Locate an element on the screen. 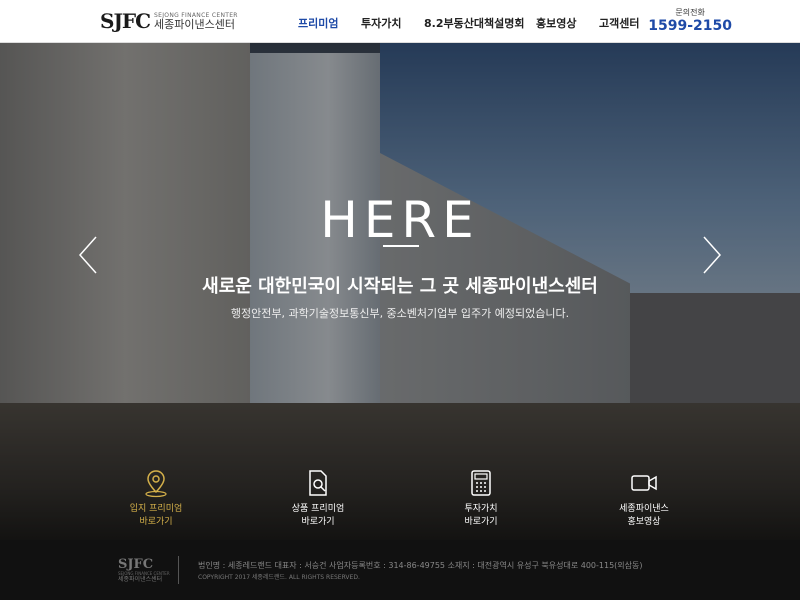 The width and height of the screenshot is (800, 600). video-camera-icon is located at coordinates (644, 483).